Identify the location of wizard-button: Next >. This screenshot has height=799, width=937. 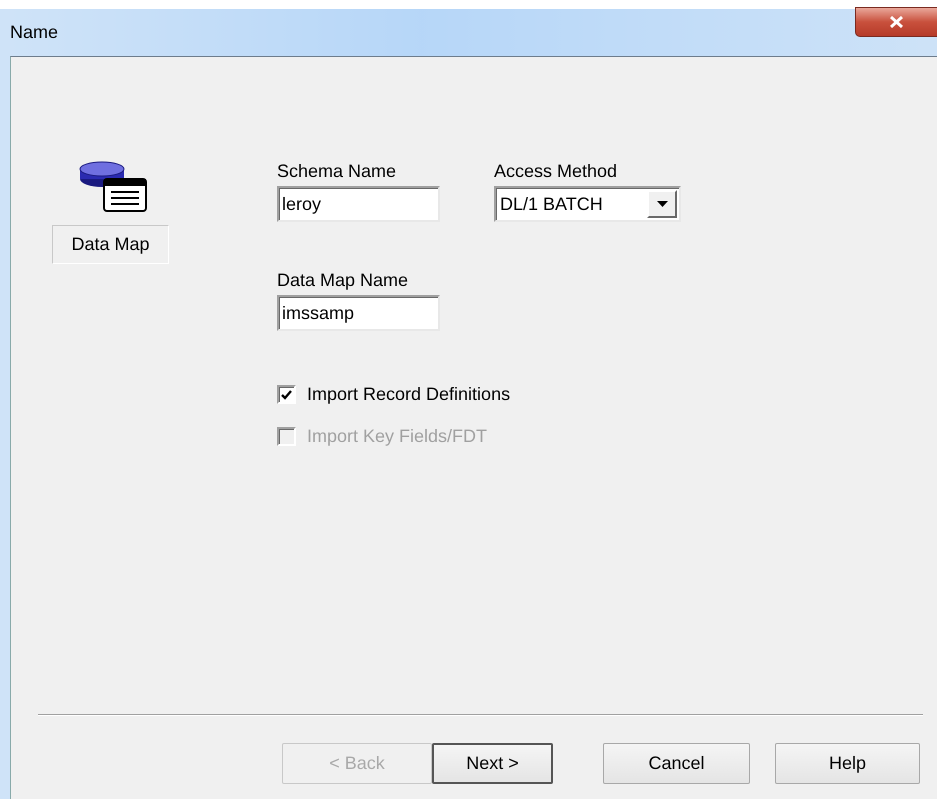
(492, 763).